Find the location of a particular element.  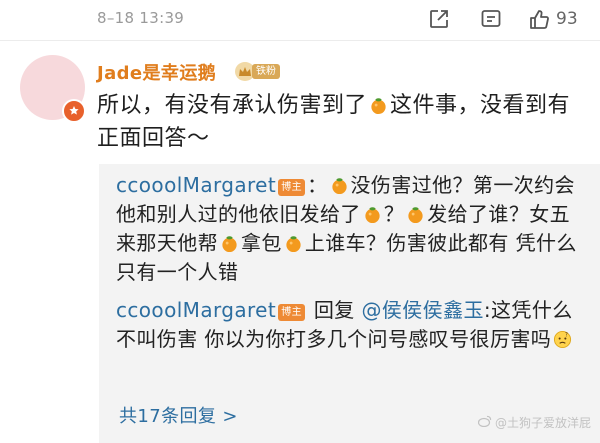

like-button: 93 is located at coordinates (553, 19).